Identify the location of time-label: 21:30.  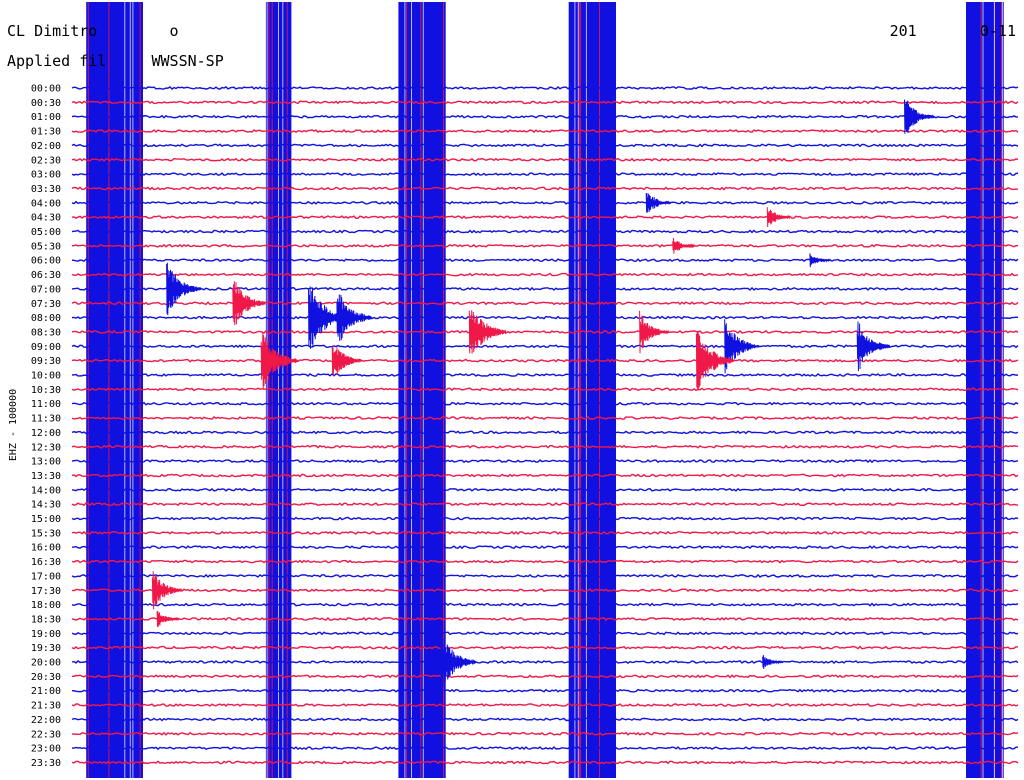
(46, 706).